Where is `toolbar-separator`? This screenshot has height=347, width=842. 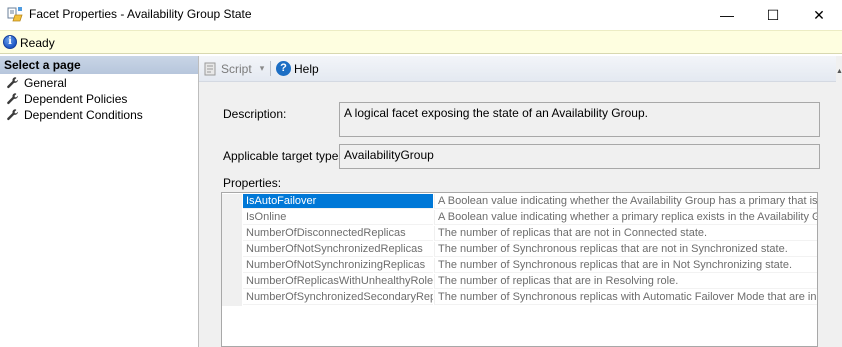 toolbar-separator is located at coordinates (270, 68).